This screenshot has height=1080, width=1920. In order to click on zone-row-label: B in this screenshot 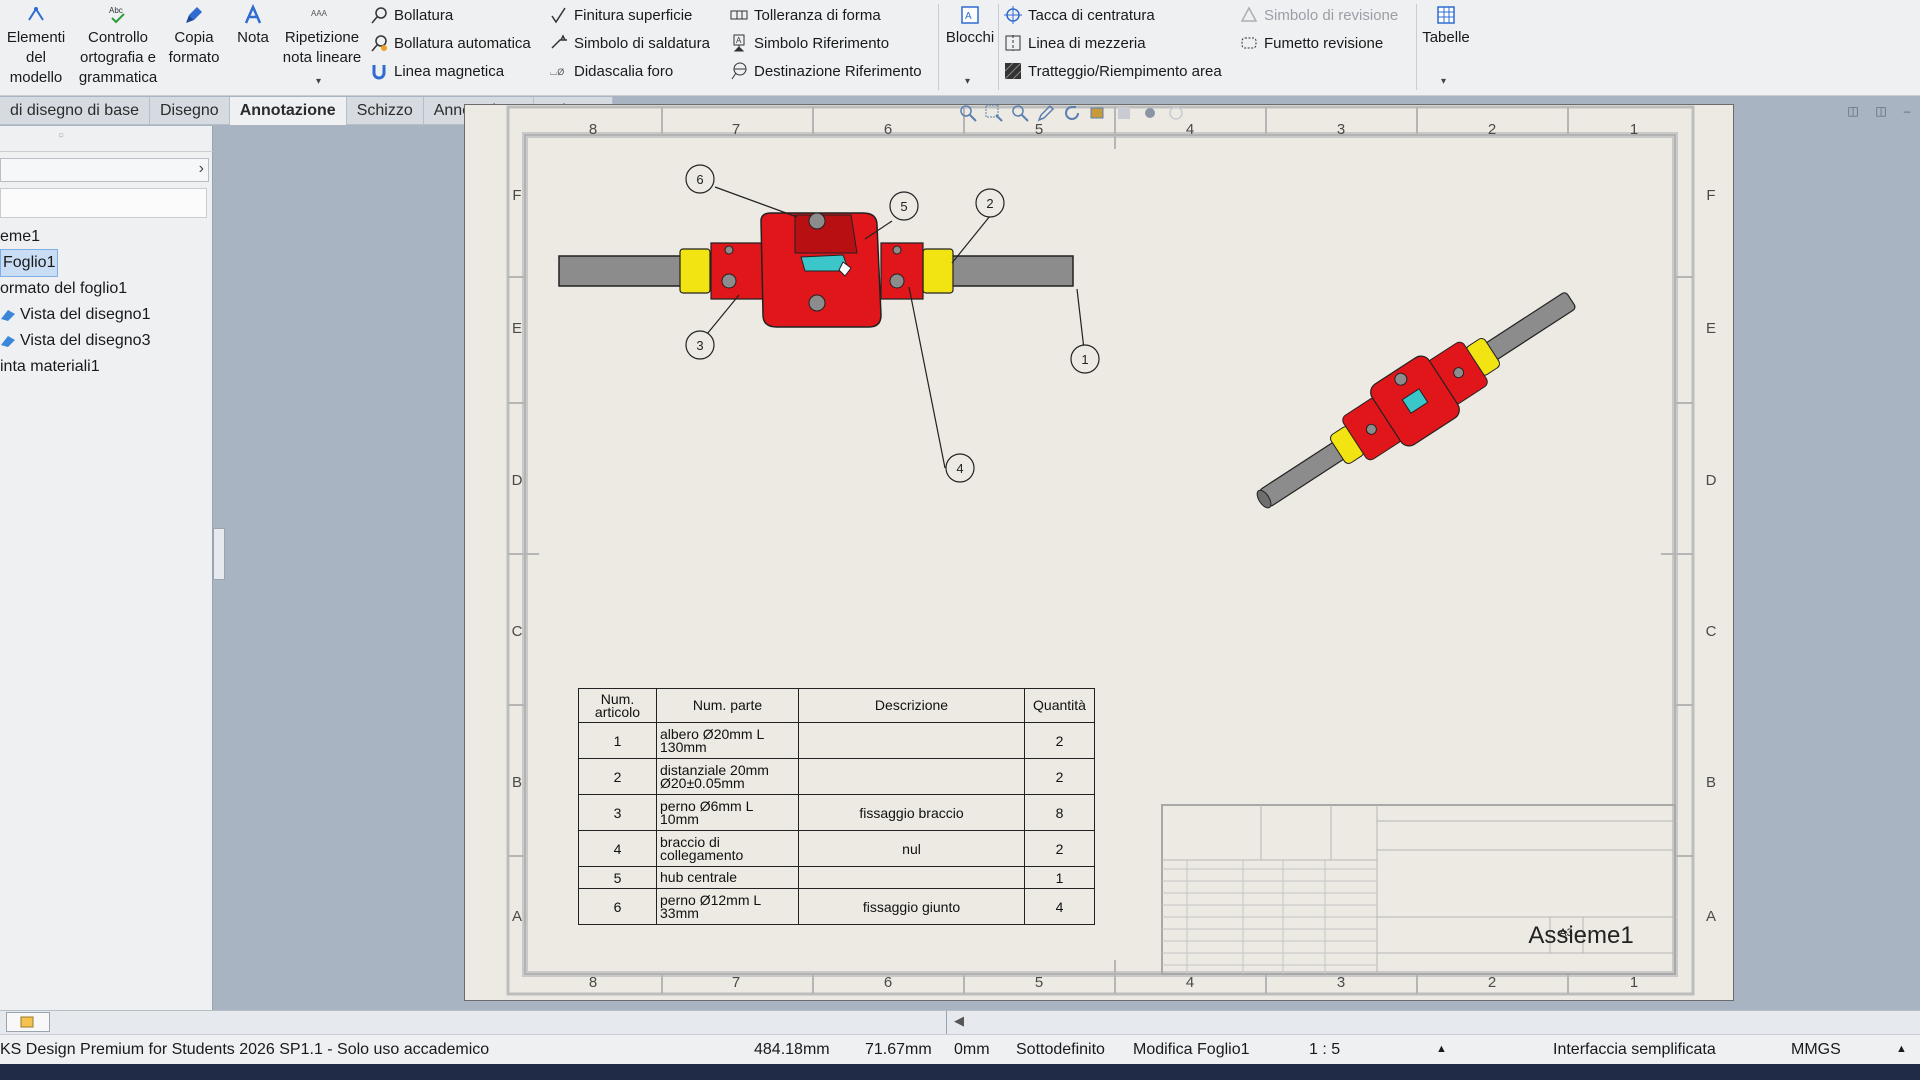, I will do `click(1711, 782)`.